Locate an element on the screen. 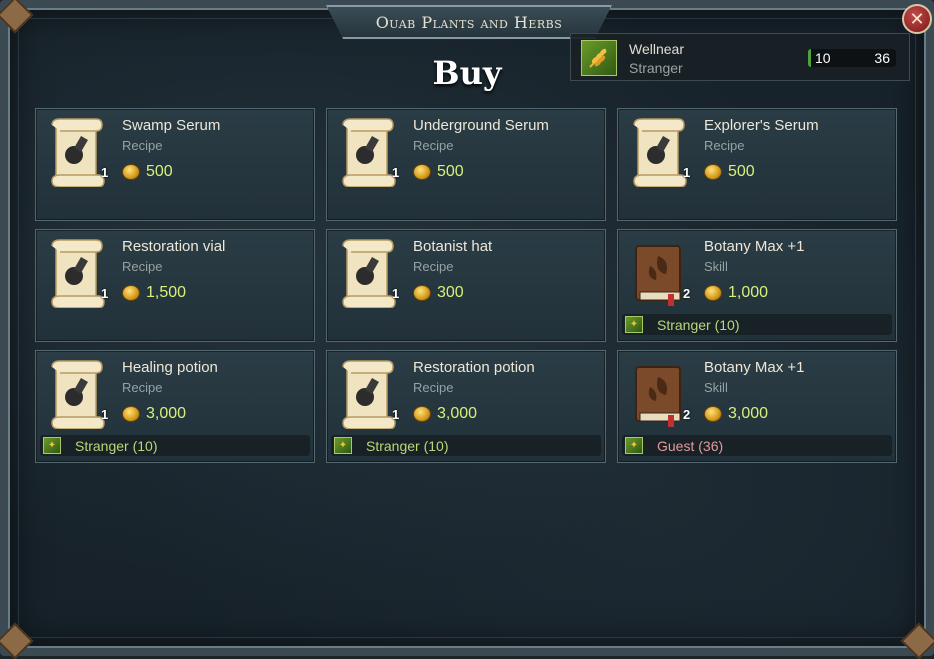  wheat-icon is located at coordinates (599, 58).